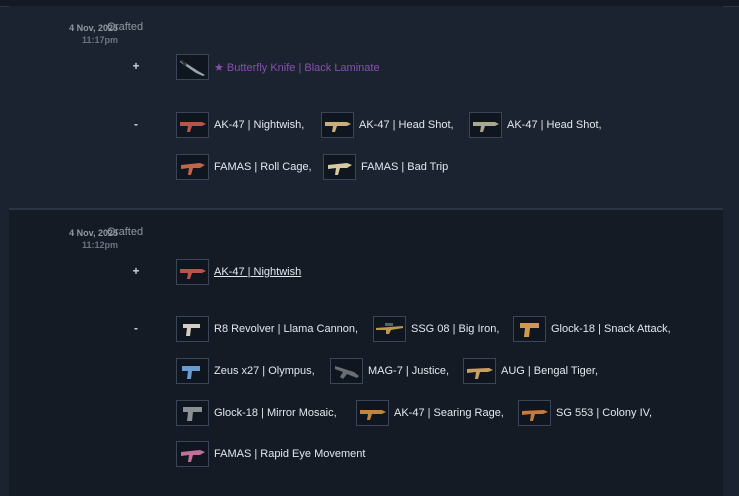  I want to click on lost-item-label: MAG-7 | Justice,, so click(409, 371).